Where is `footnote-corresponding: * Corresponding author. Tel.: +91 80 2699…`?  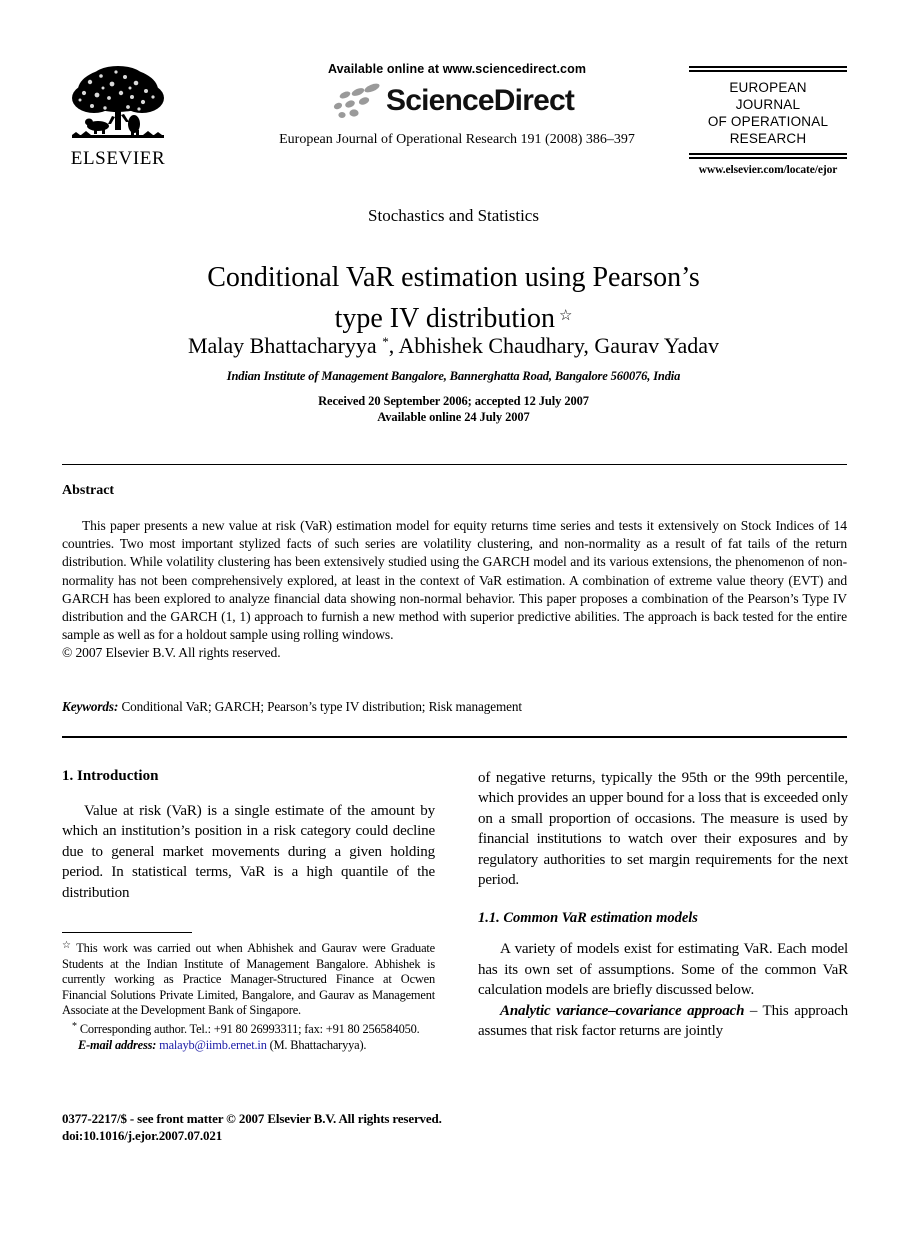
footnote-corresponding: * Corresponding author. Tel.: +91 80 2699… is located at coordinates (248, 1028).